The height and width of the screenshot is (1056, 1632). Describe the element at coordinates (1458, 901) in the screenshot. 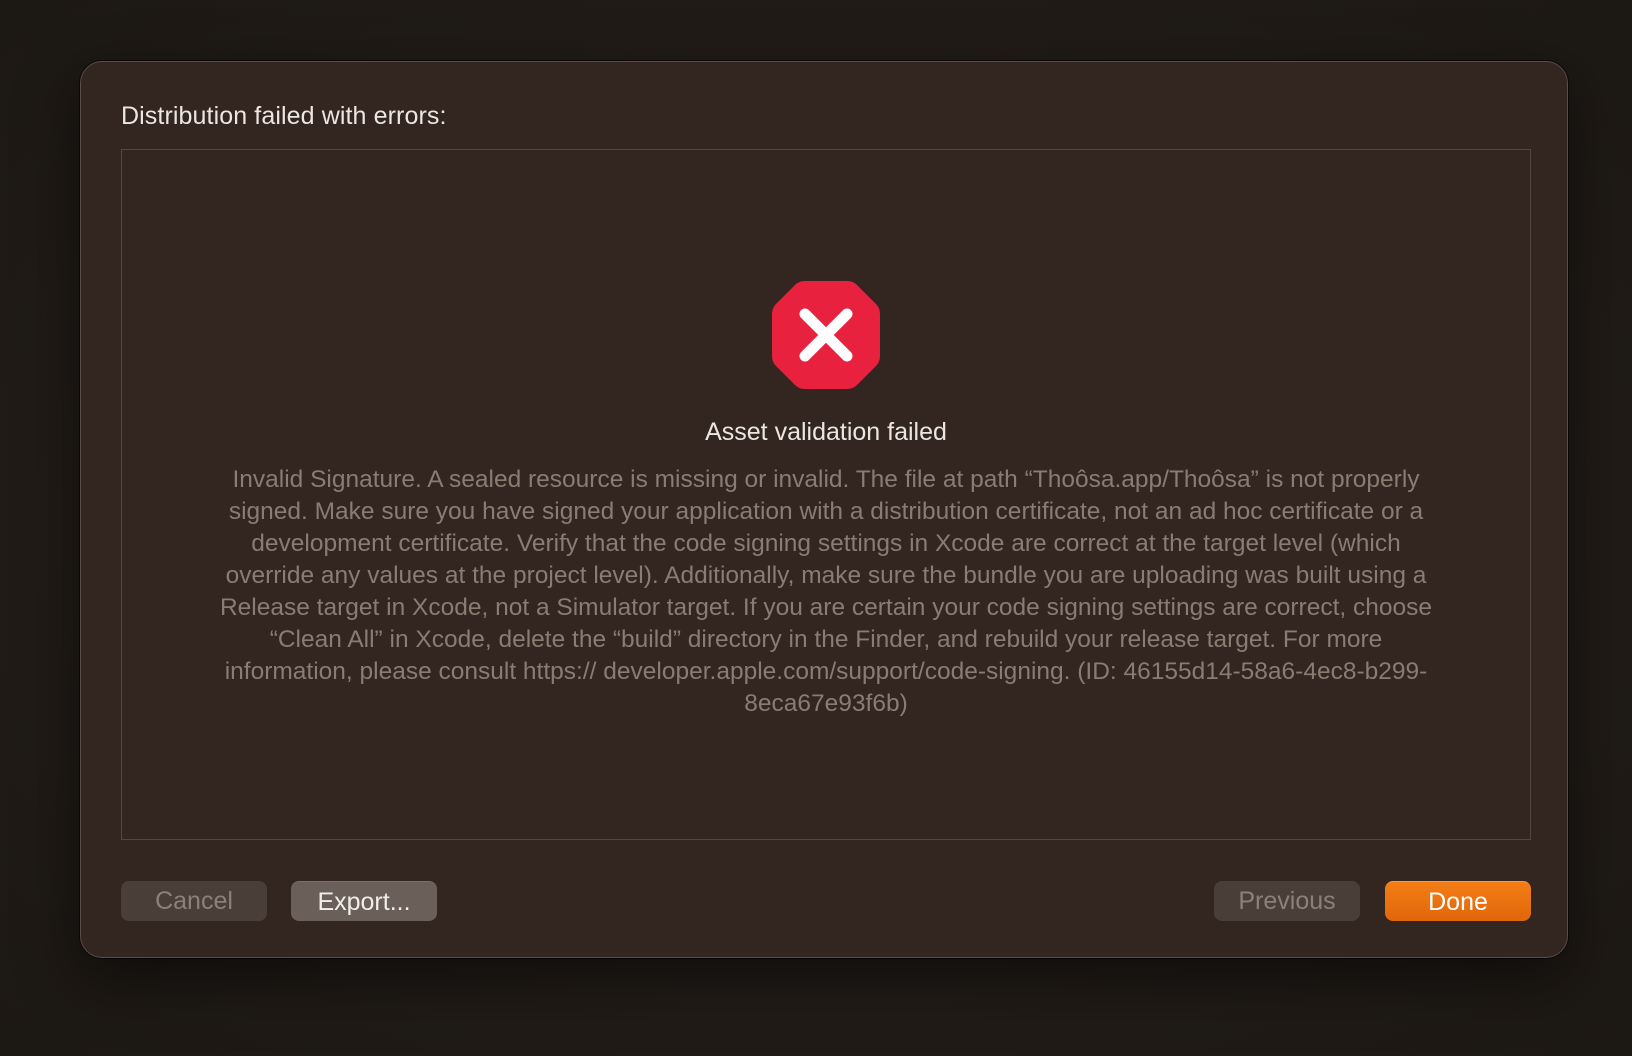

I see `done-button: Done` at that location.